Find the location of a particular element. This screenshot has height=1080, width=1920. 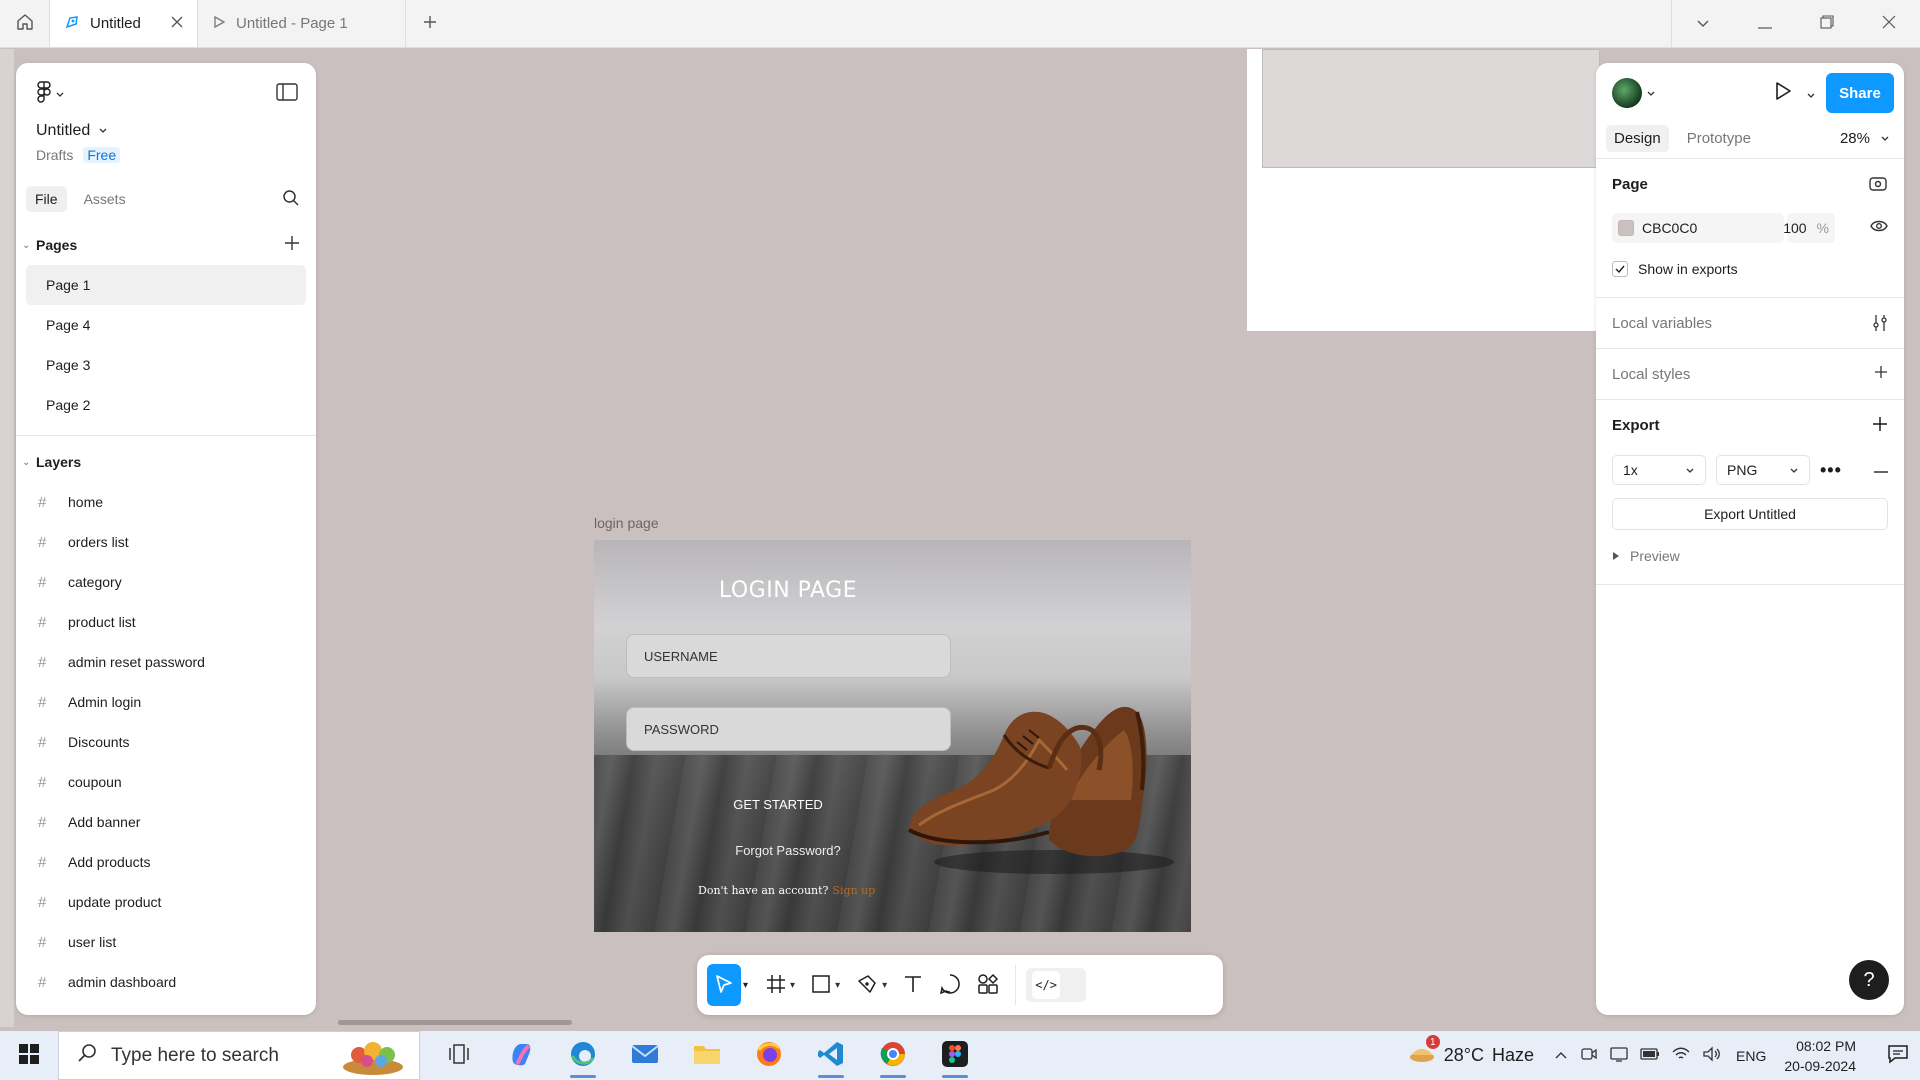

copilot-button is located at coordinates (521, 1055).